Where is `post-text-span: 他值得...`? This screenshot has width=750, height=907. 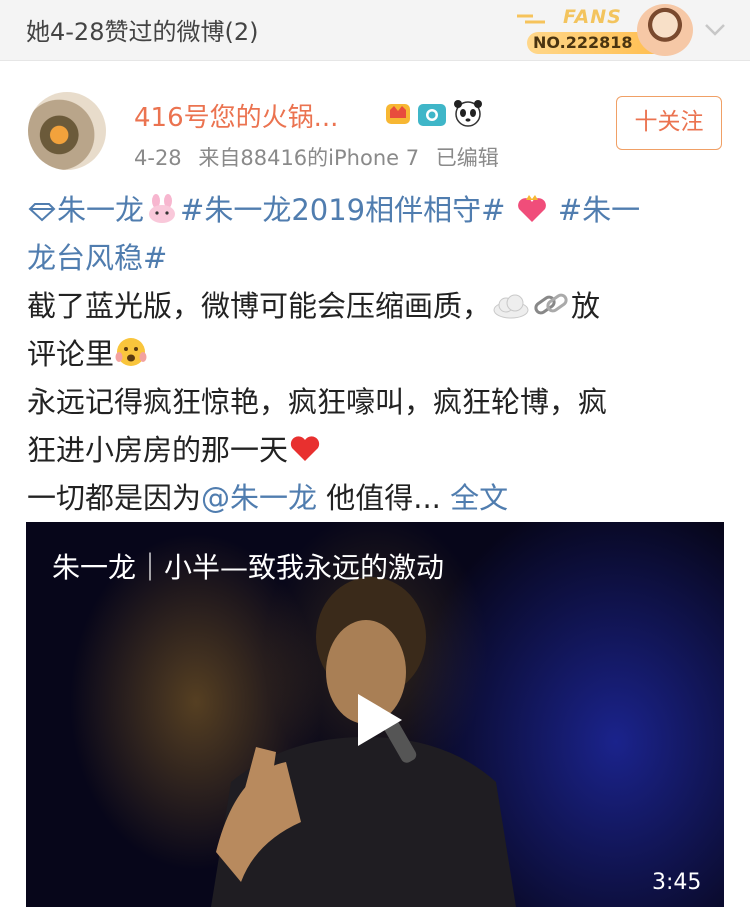
post-text-span: 他值得... is located at coordinates (384, 498).